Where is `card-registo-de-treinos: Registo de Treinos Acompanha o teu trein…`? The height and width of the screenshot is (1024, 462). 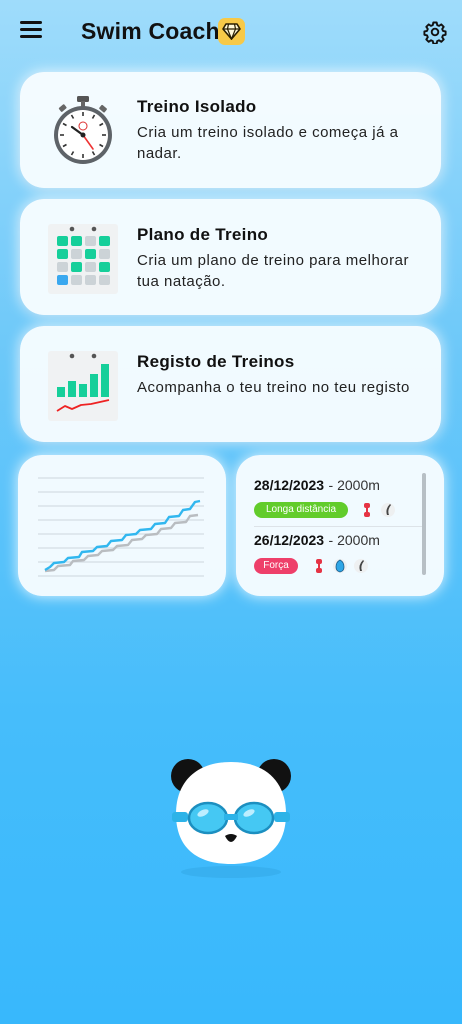
card-registo-de-treinos: Registo de Treinos Acompanha o teu trein… is located at coordinates (230, 384).